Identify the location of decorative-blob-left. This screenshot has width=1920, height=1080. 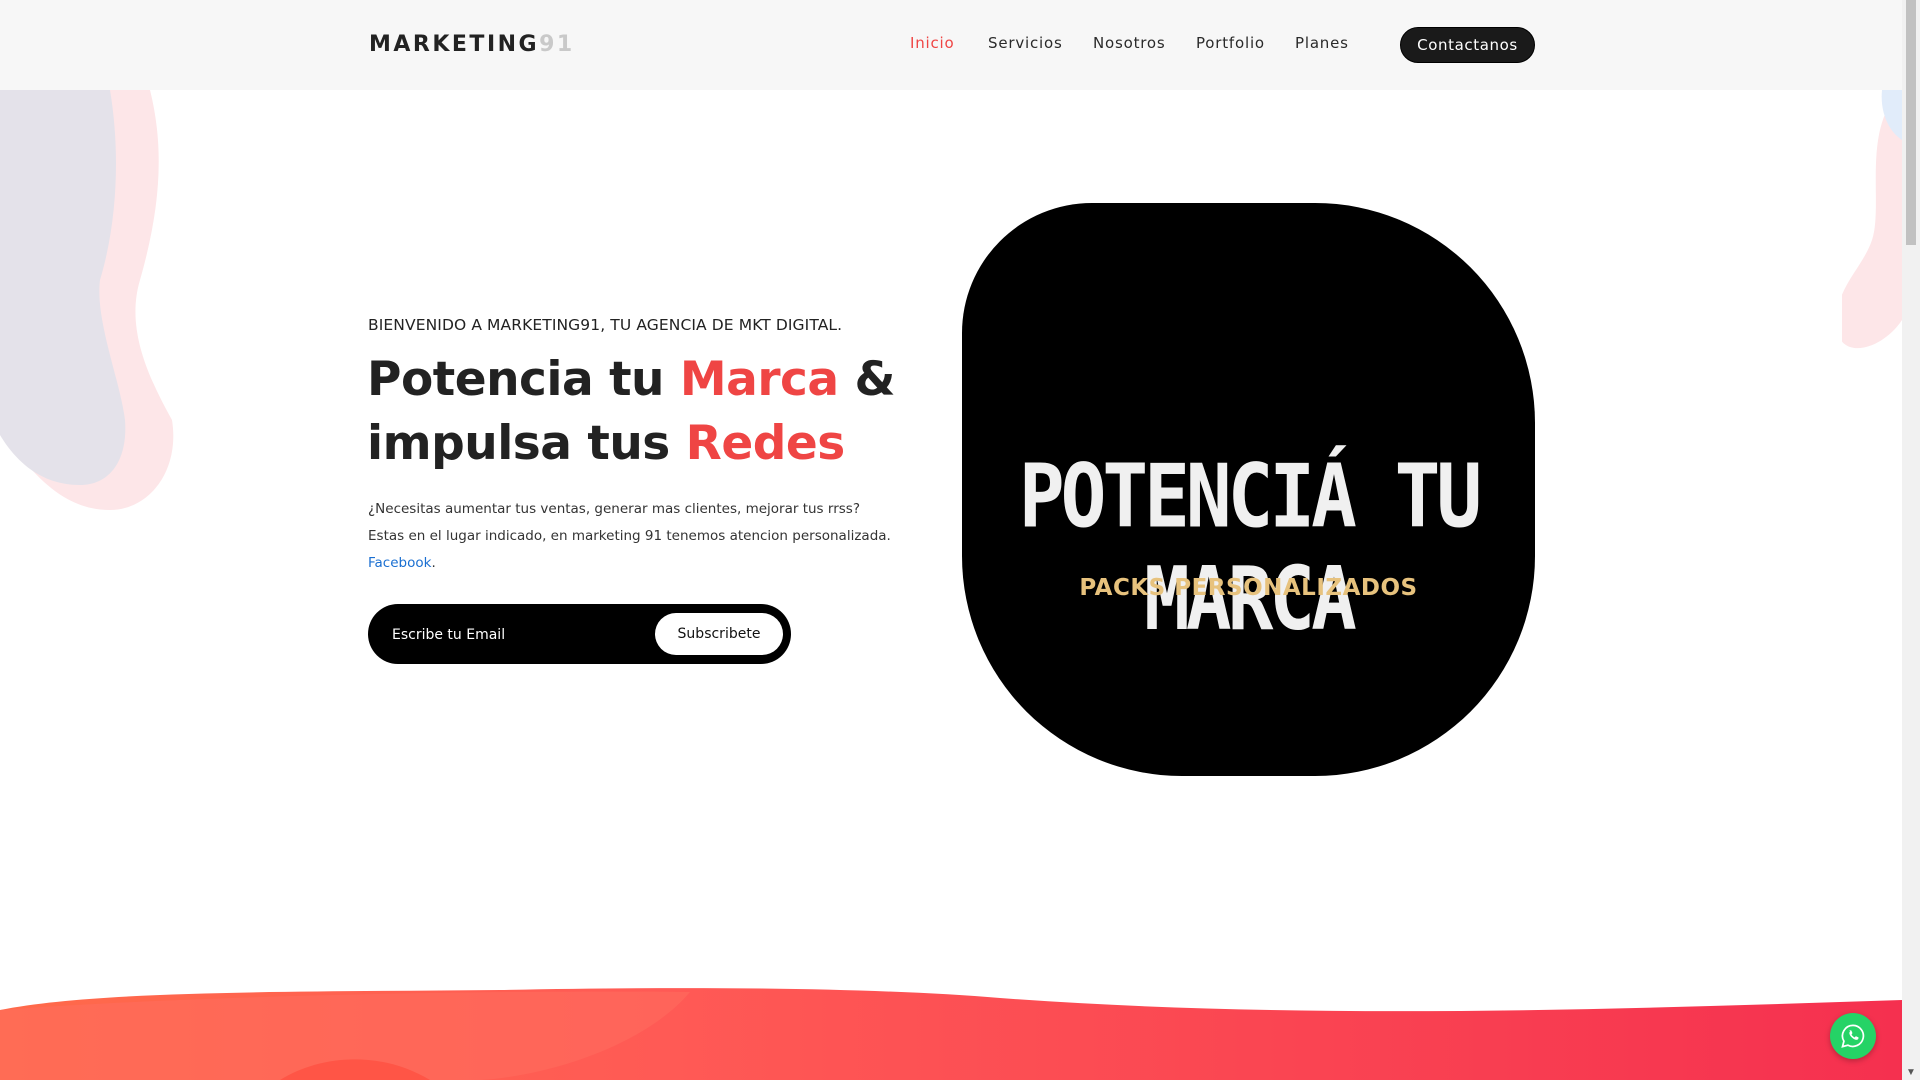
(87, 300).